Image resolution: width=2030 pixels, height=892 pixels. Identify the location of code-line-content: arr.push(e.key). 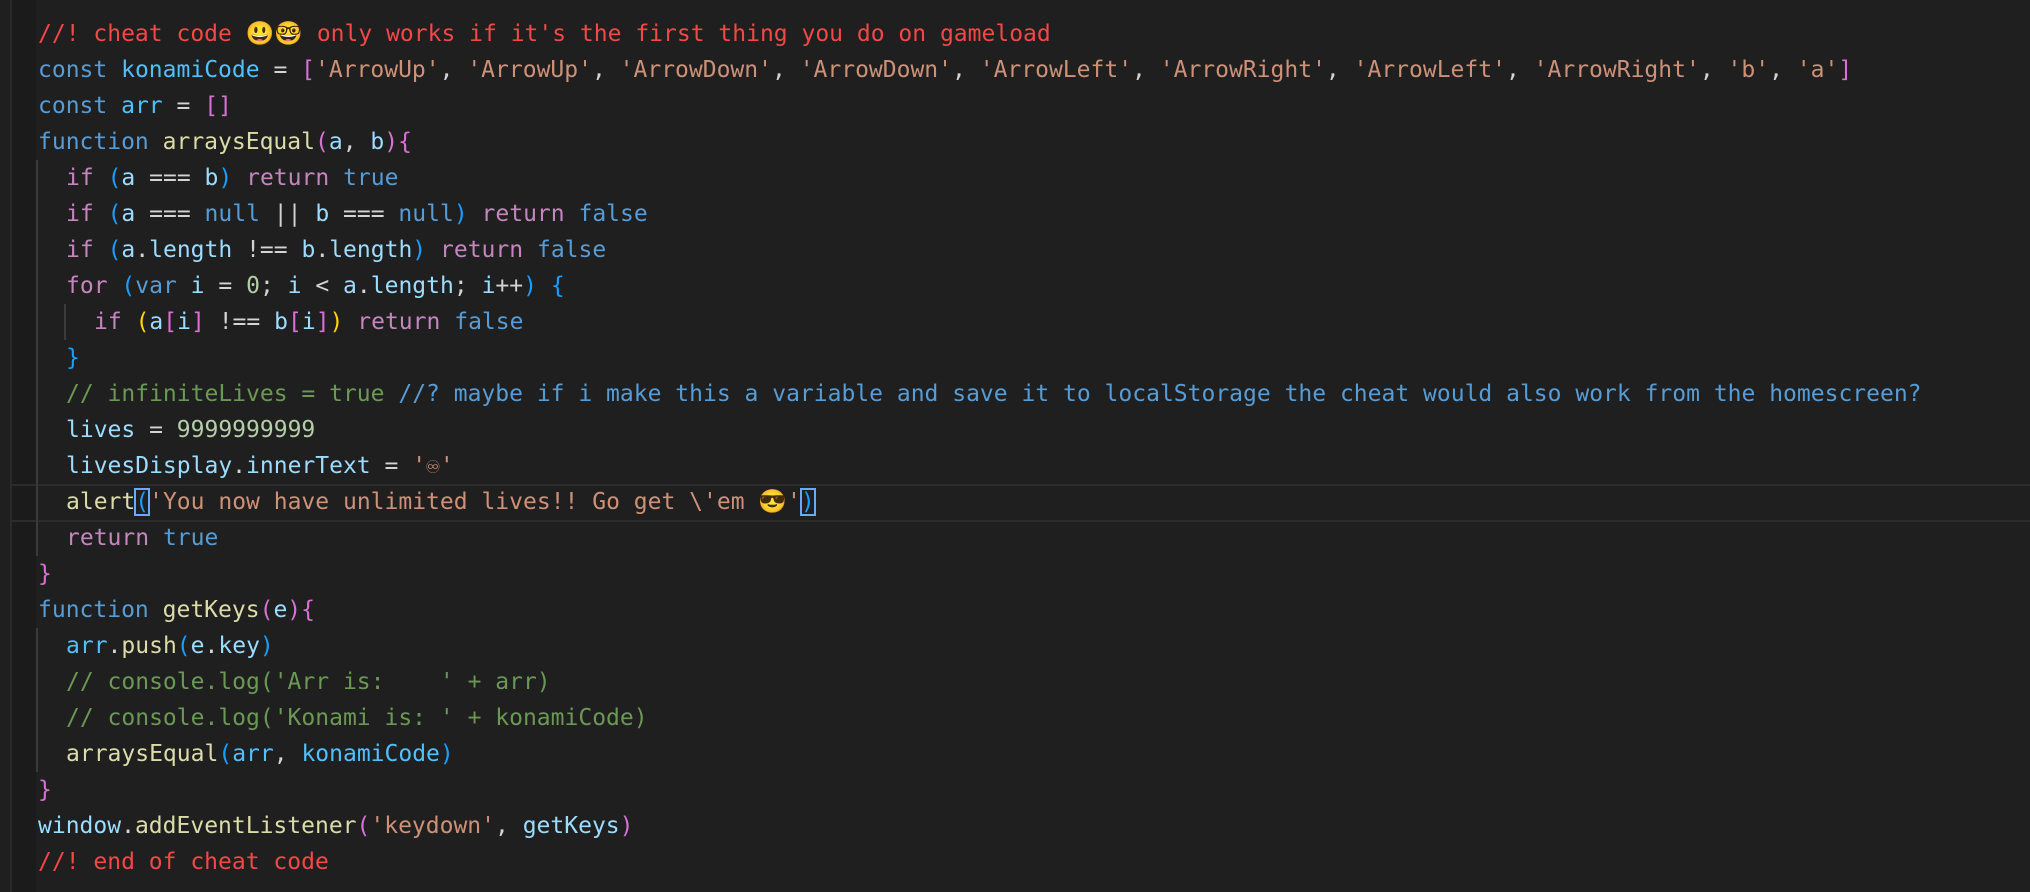
(170, 646).